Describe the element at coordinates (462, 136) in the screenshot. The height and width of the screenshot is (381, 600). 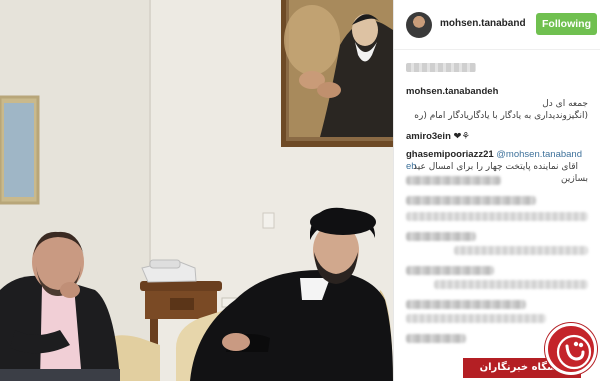
I see `heart-icon: ❤⚘` at that location.